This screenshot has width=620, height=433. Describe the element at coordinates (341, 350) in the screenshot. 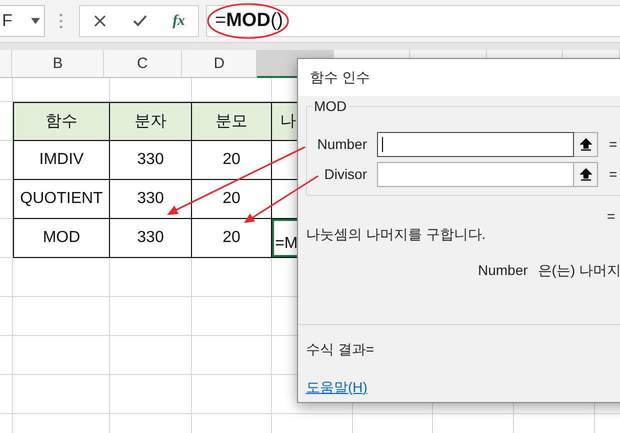

I see `formula-result: 수식 결과=` at that location.